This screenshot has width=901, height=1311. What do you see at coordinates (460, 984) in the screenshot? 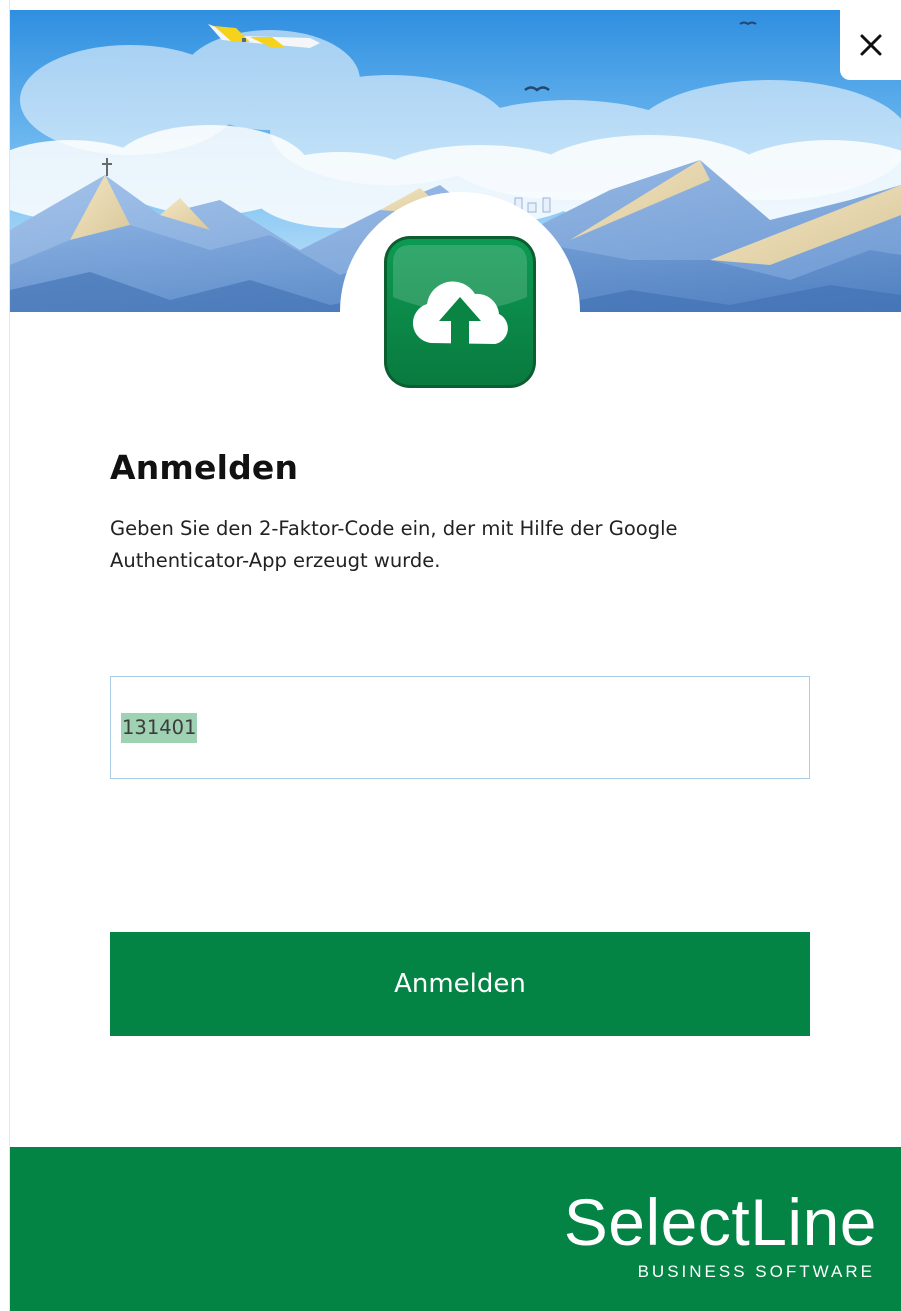
I see `login-button: Anmelden` at bounding box center [460, 984].